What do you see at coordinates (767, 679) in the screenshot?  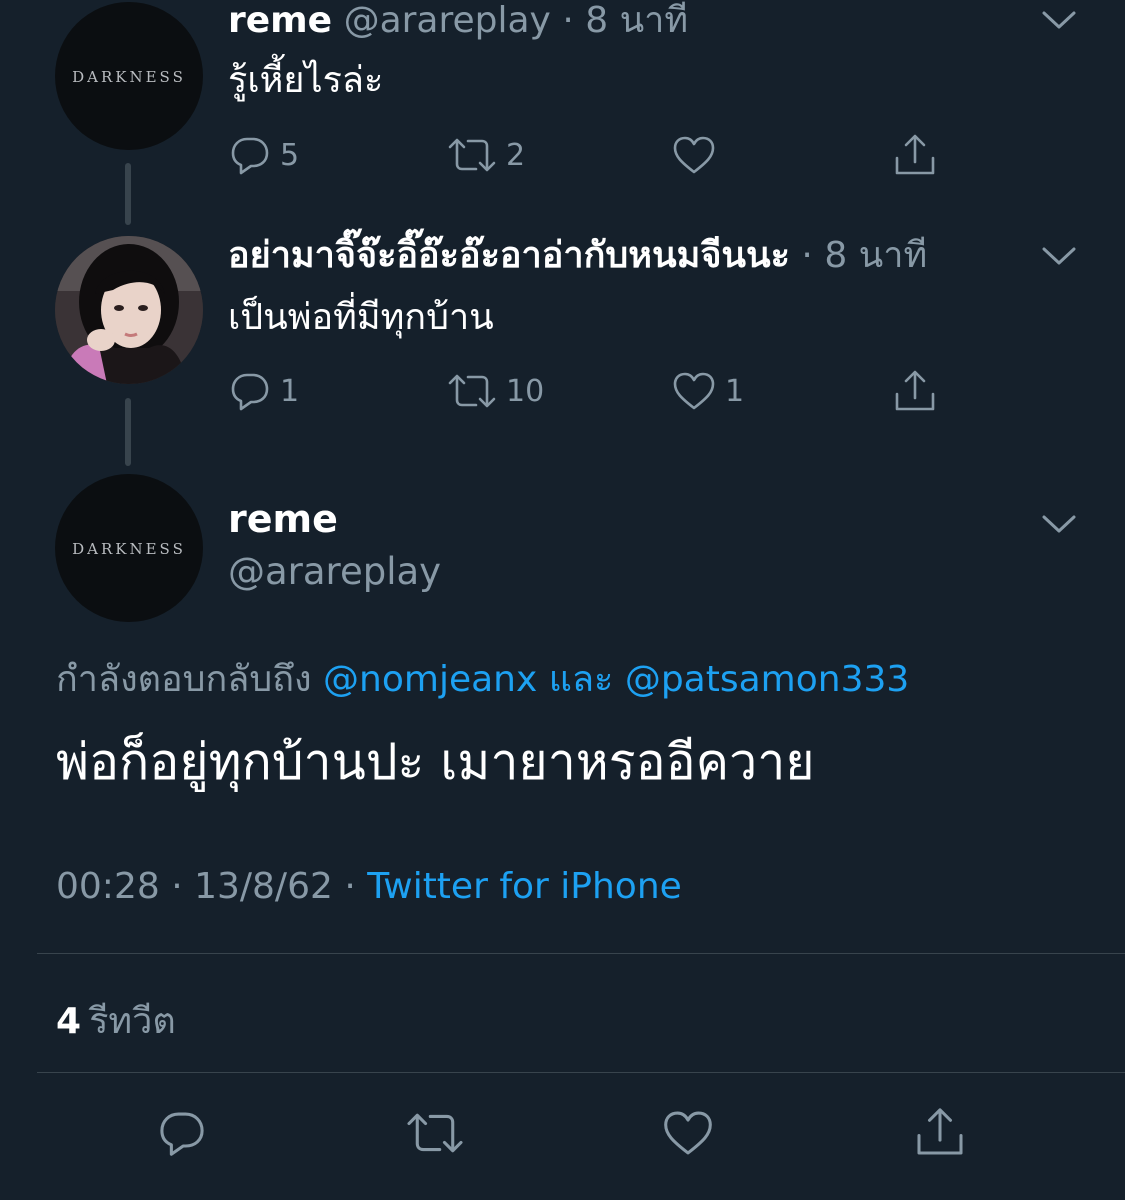 I see `mention-link: @patsamon333` at bounding box center [767, 679].